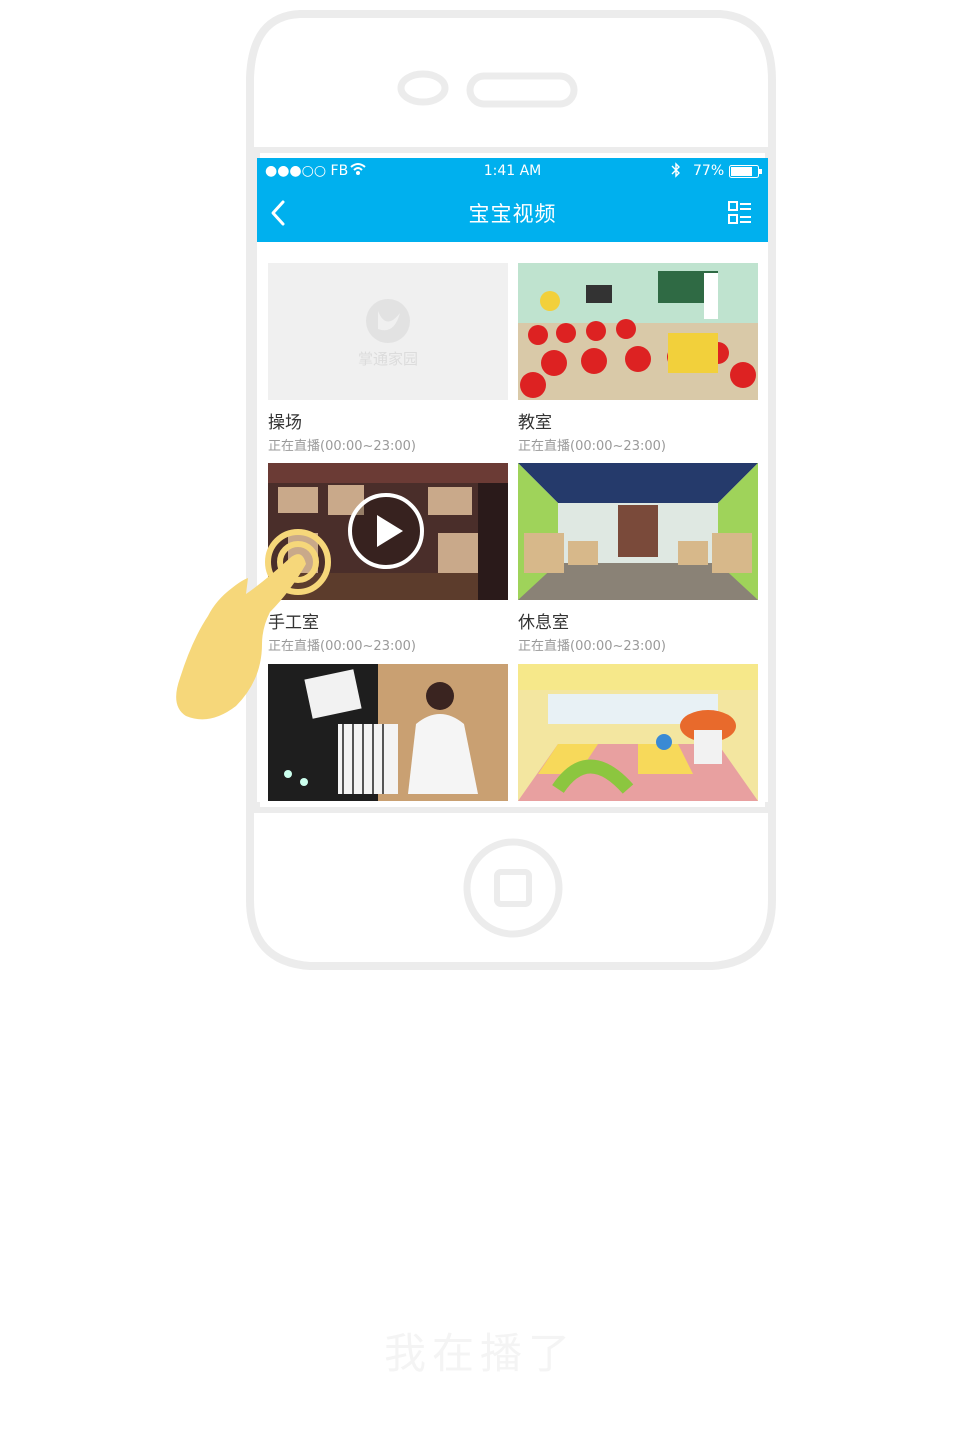  I want to click on caption-text: 我在播了, so click(479, 1353).